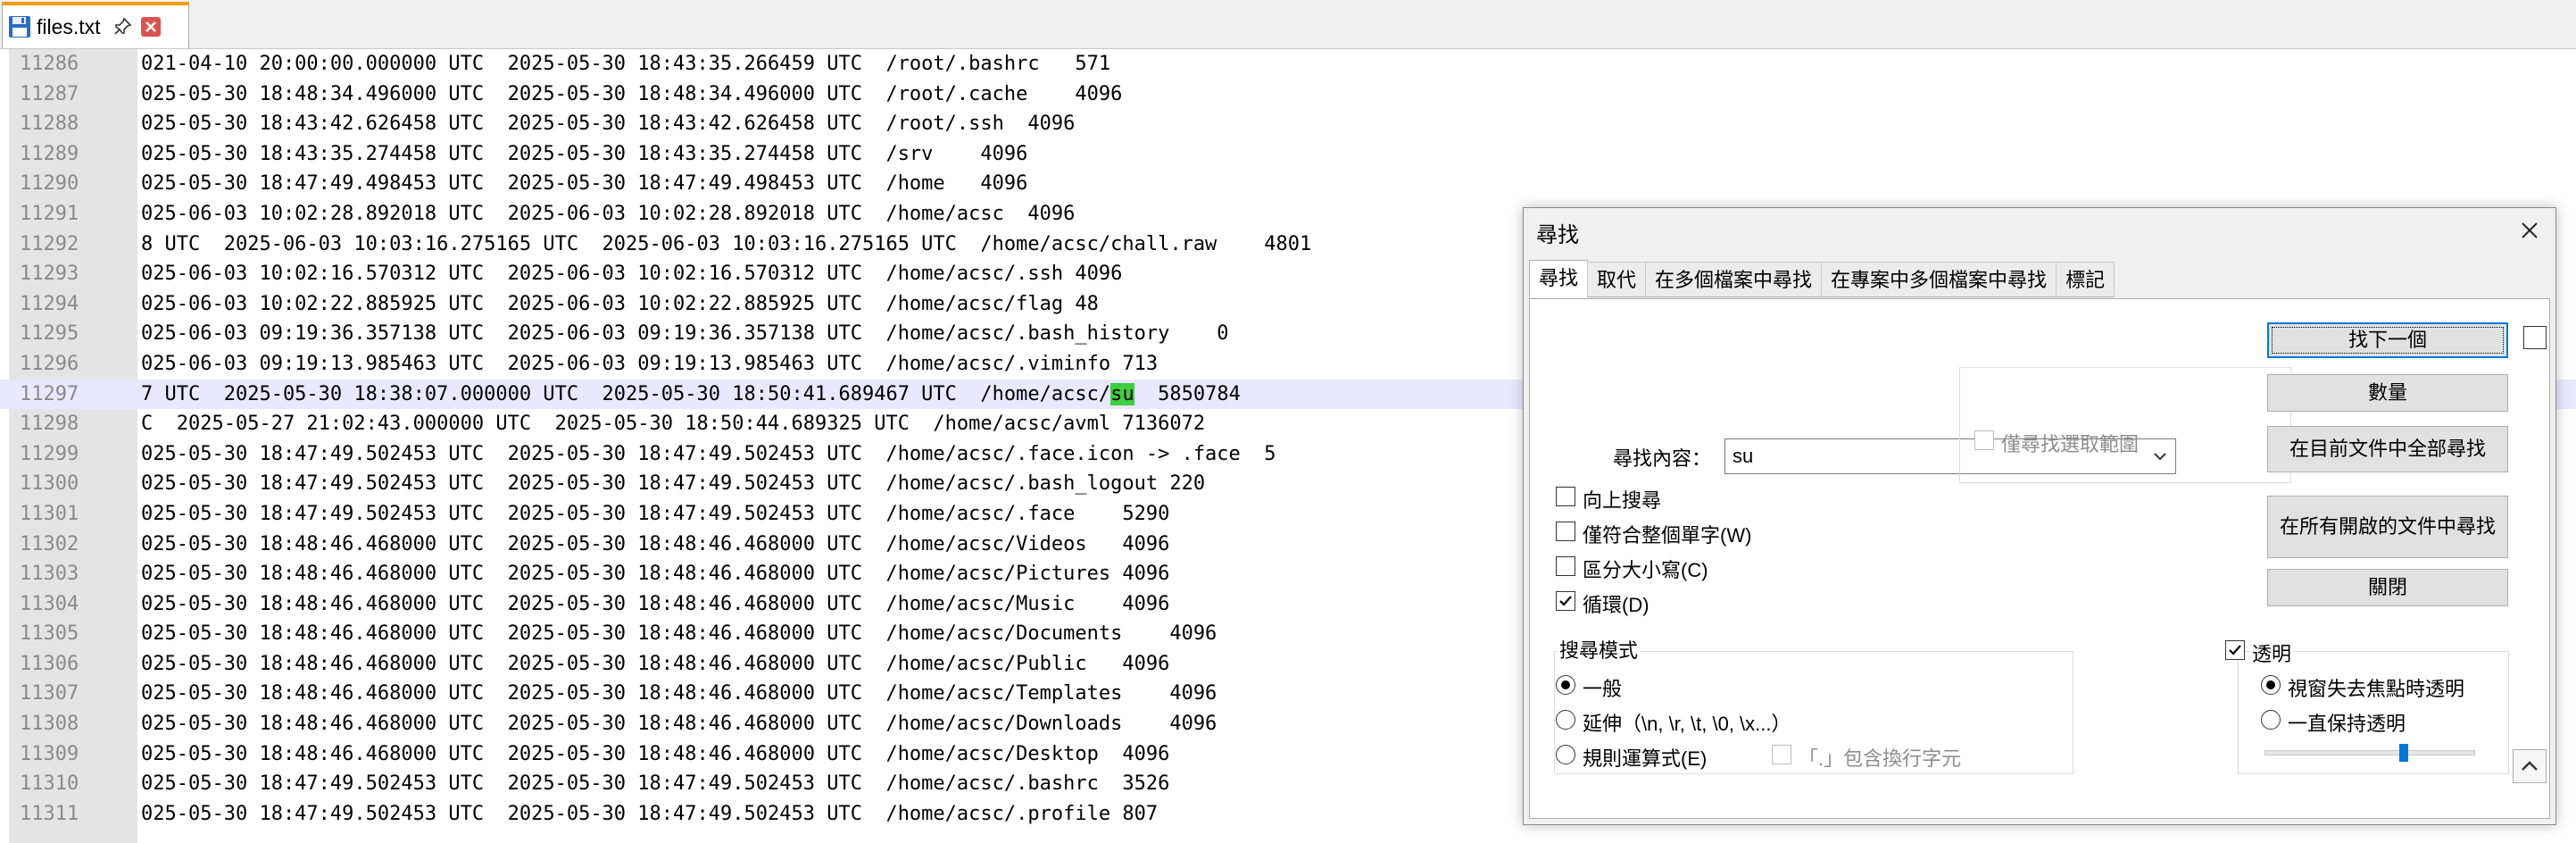 This screenshot has width=2576, height=843. Describe the element at coordinates (2271, 685) in the screenshot. I see `transparency-on-lose-focus-radio` at that location.